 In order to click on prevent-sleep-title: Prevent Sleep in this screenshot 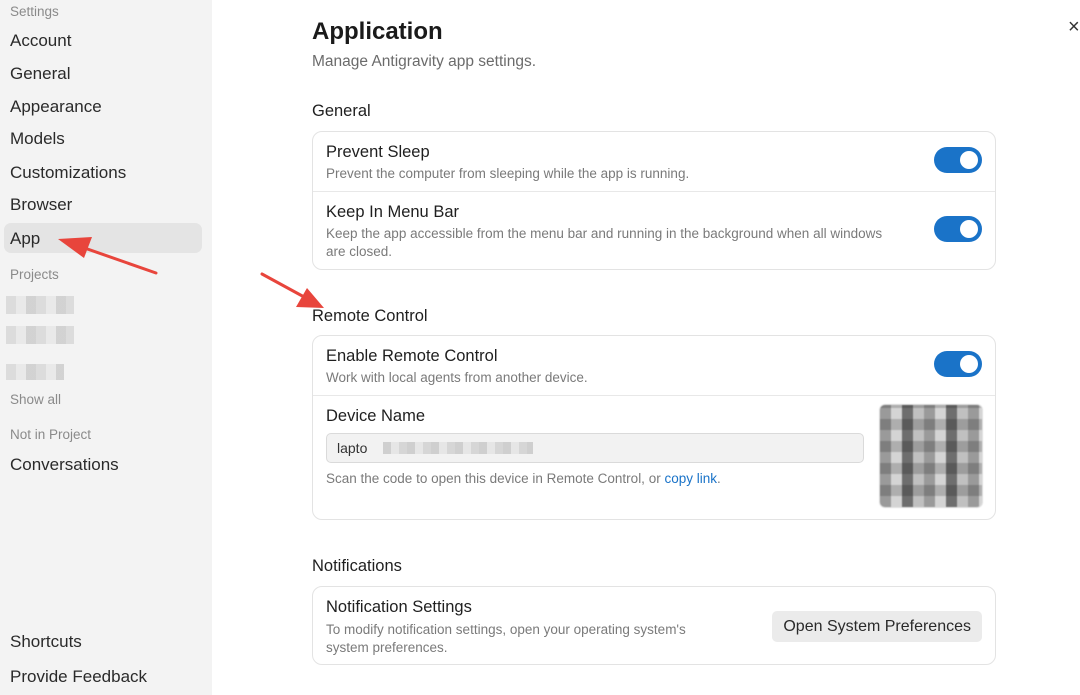, I will do `click(378, 152)`.